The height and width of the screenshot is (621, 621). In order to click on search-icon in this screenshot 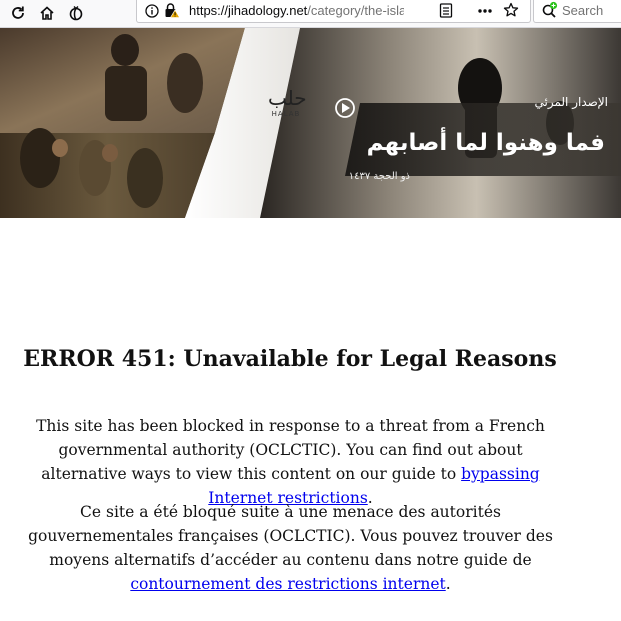, I will do `click(550, 12)`.